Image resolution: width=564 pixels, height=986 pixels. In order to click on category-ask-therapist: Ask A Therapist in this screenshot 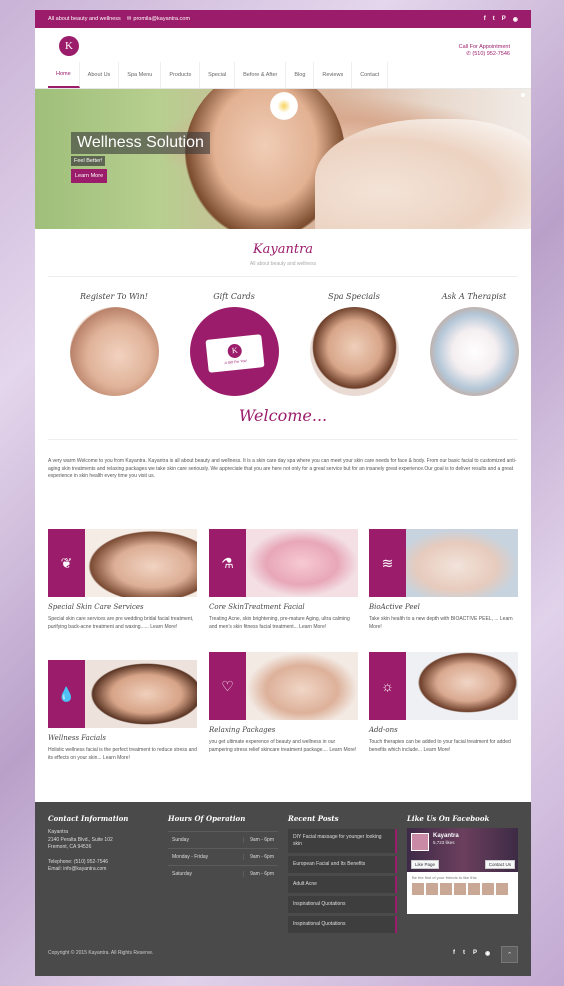, I will do `click(474, 344)`.